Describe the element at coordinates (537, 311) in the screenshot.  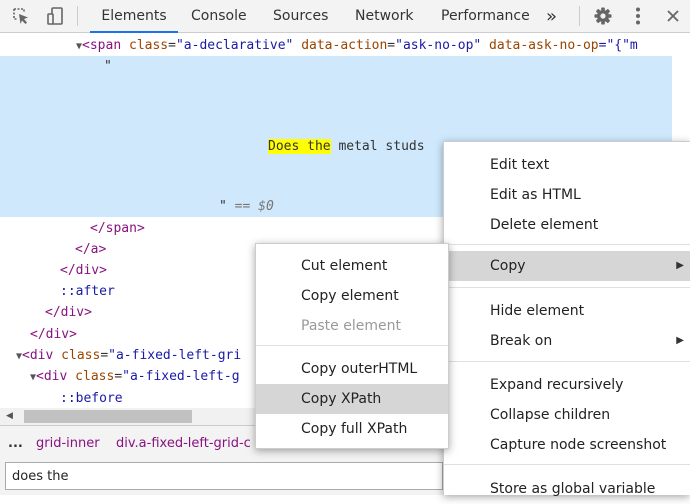
I see `menu-item-label: Hide element` at that location.